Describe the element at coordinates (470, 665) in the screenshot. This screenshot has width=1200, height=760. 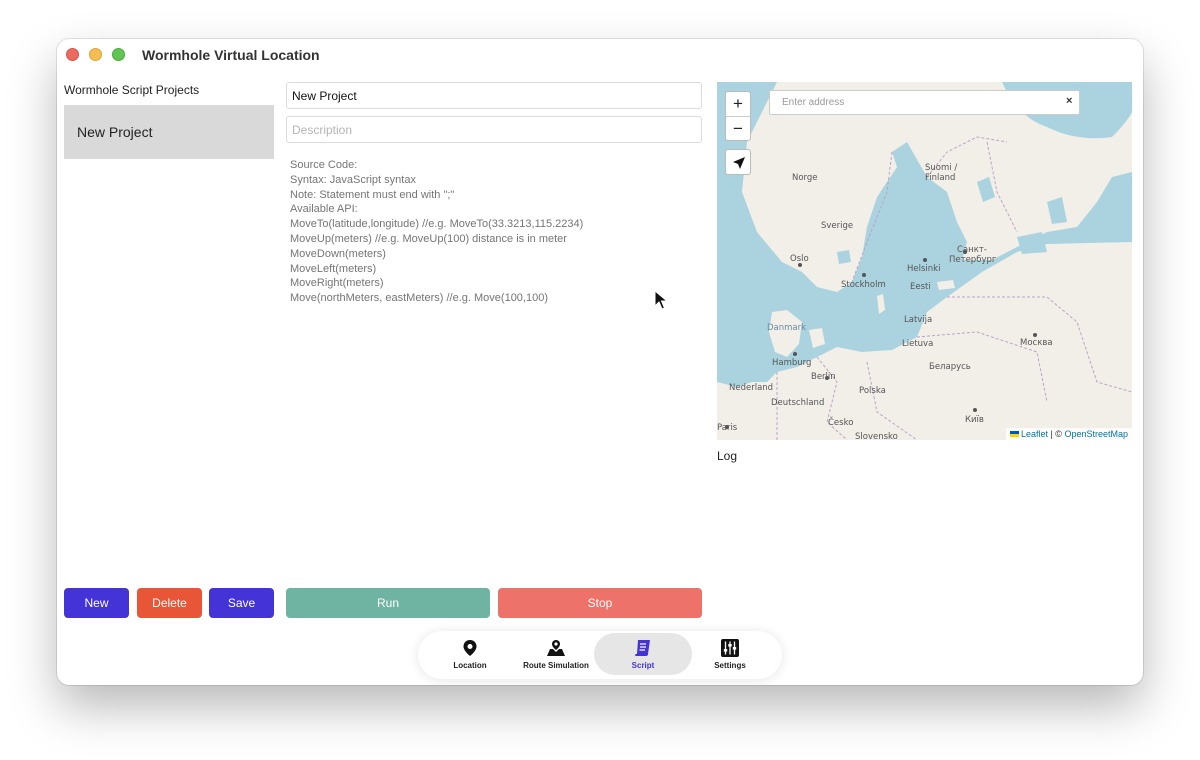
I see `tab-location-label: Location` at that location.